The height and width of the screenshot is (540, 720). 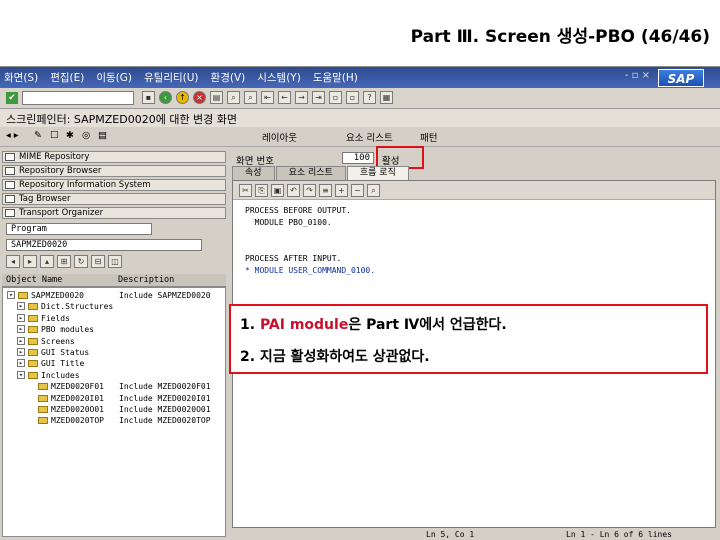 What do you see at coordinates (114, 420) in the screenshot?
I see `tree-row: MZED0020TOP Include MZED0020TOP` at bounding box center [114, 420].